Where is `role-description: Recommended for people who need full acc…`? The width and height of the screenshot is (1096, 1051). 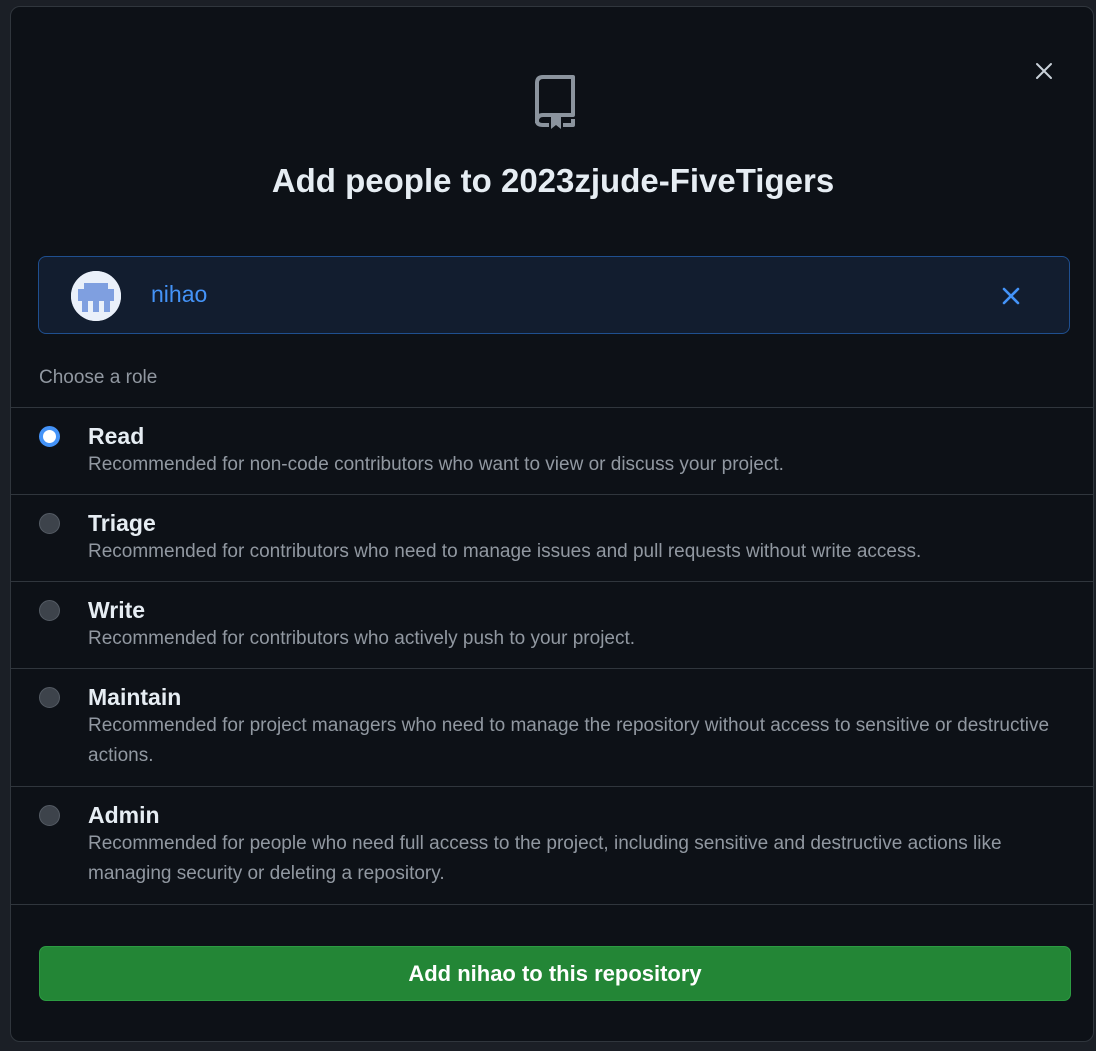 role-description: Recommended for people who need full acc… is located at coordinates (545, 858).